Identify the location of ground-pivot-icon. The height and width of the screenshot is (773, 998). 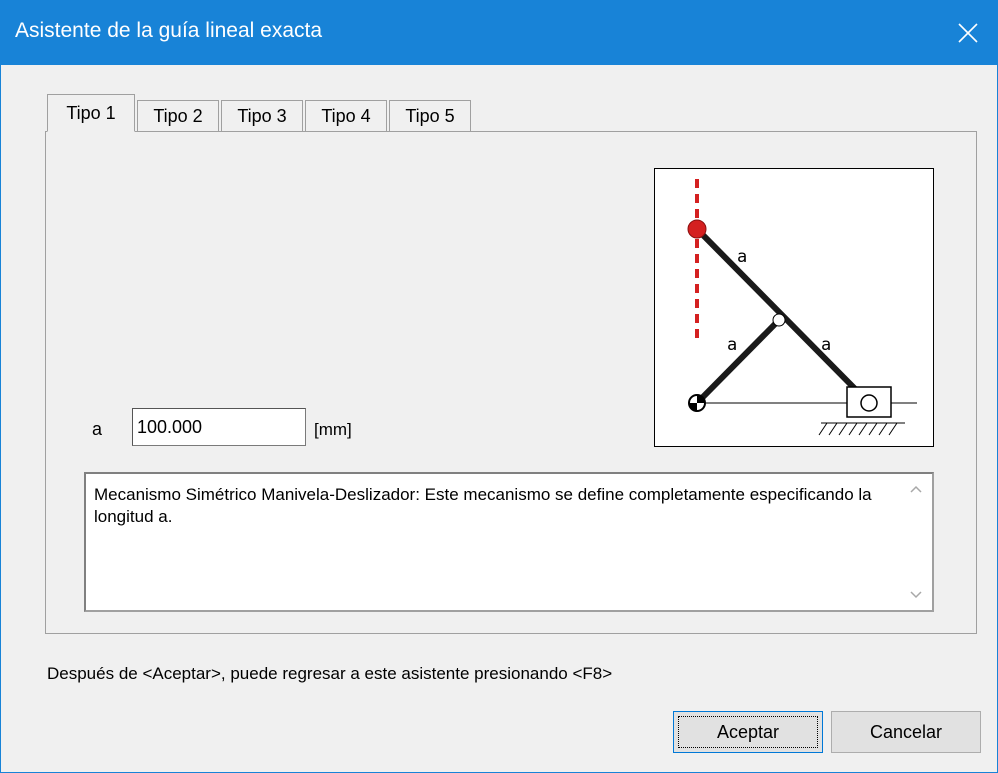
(697, 403).